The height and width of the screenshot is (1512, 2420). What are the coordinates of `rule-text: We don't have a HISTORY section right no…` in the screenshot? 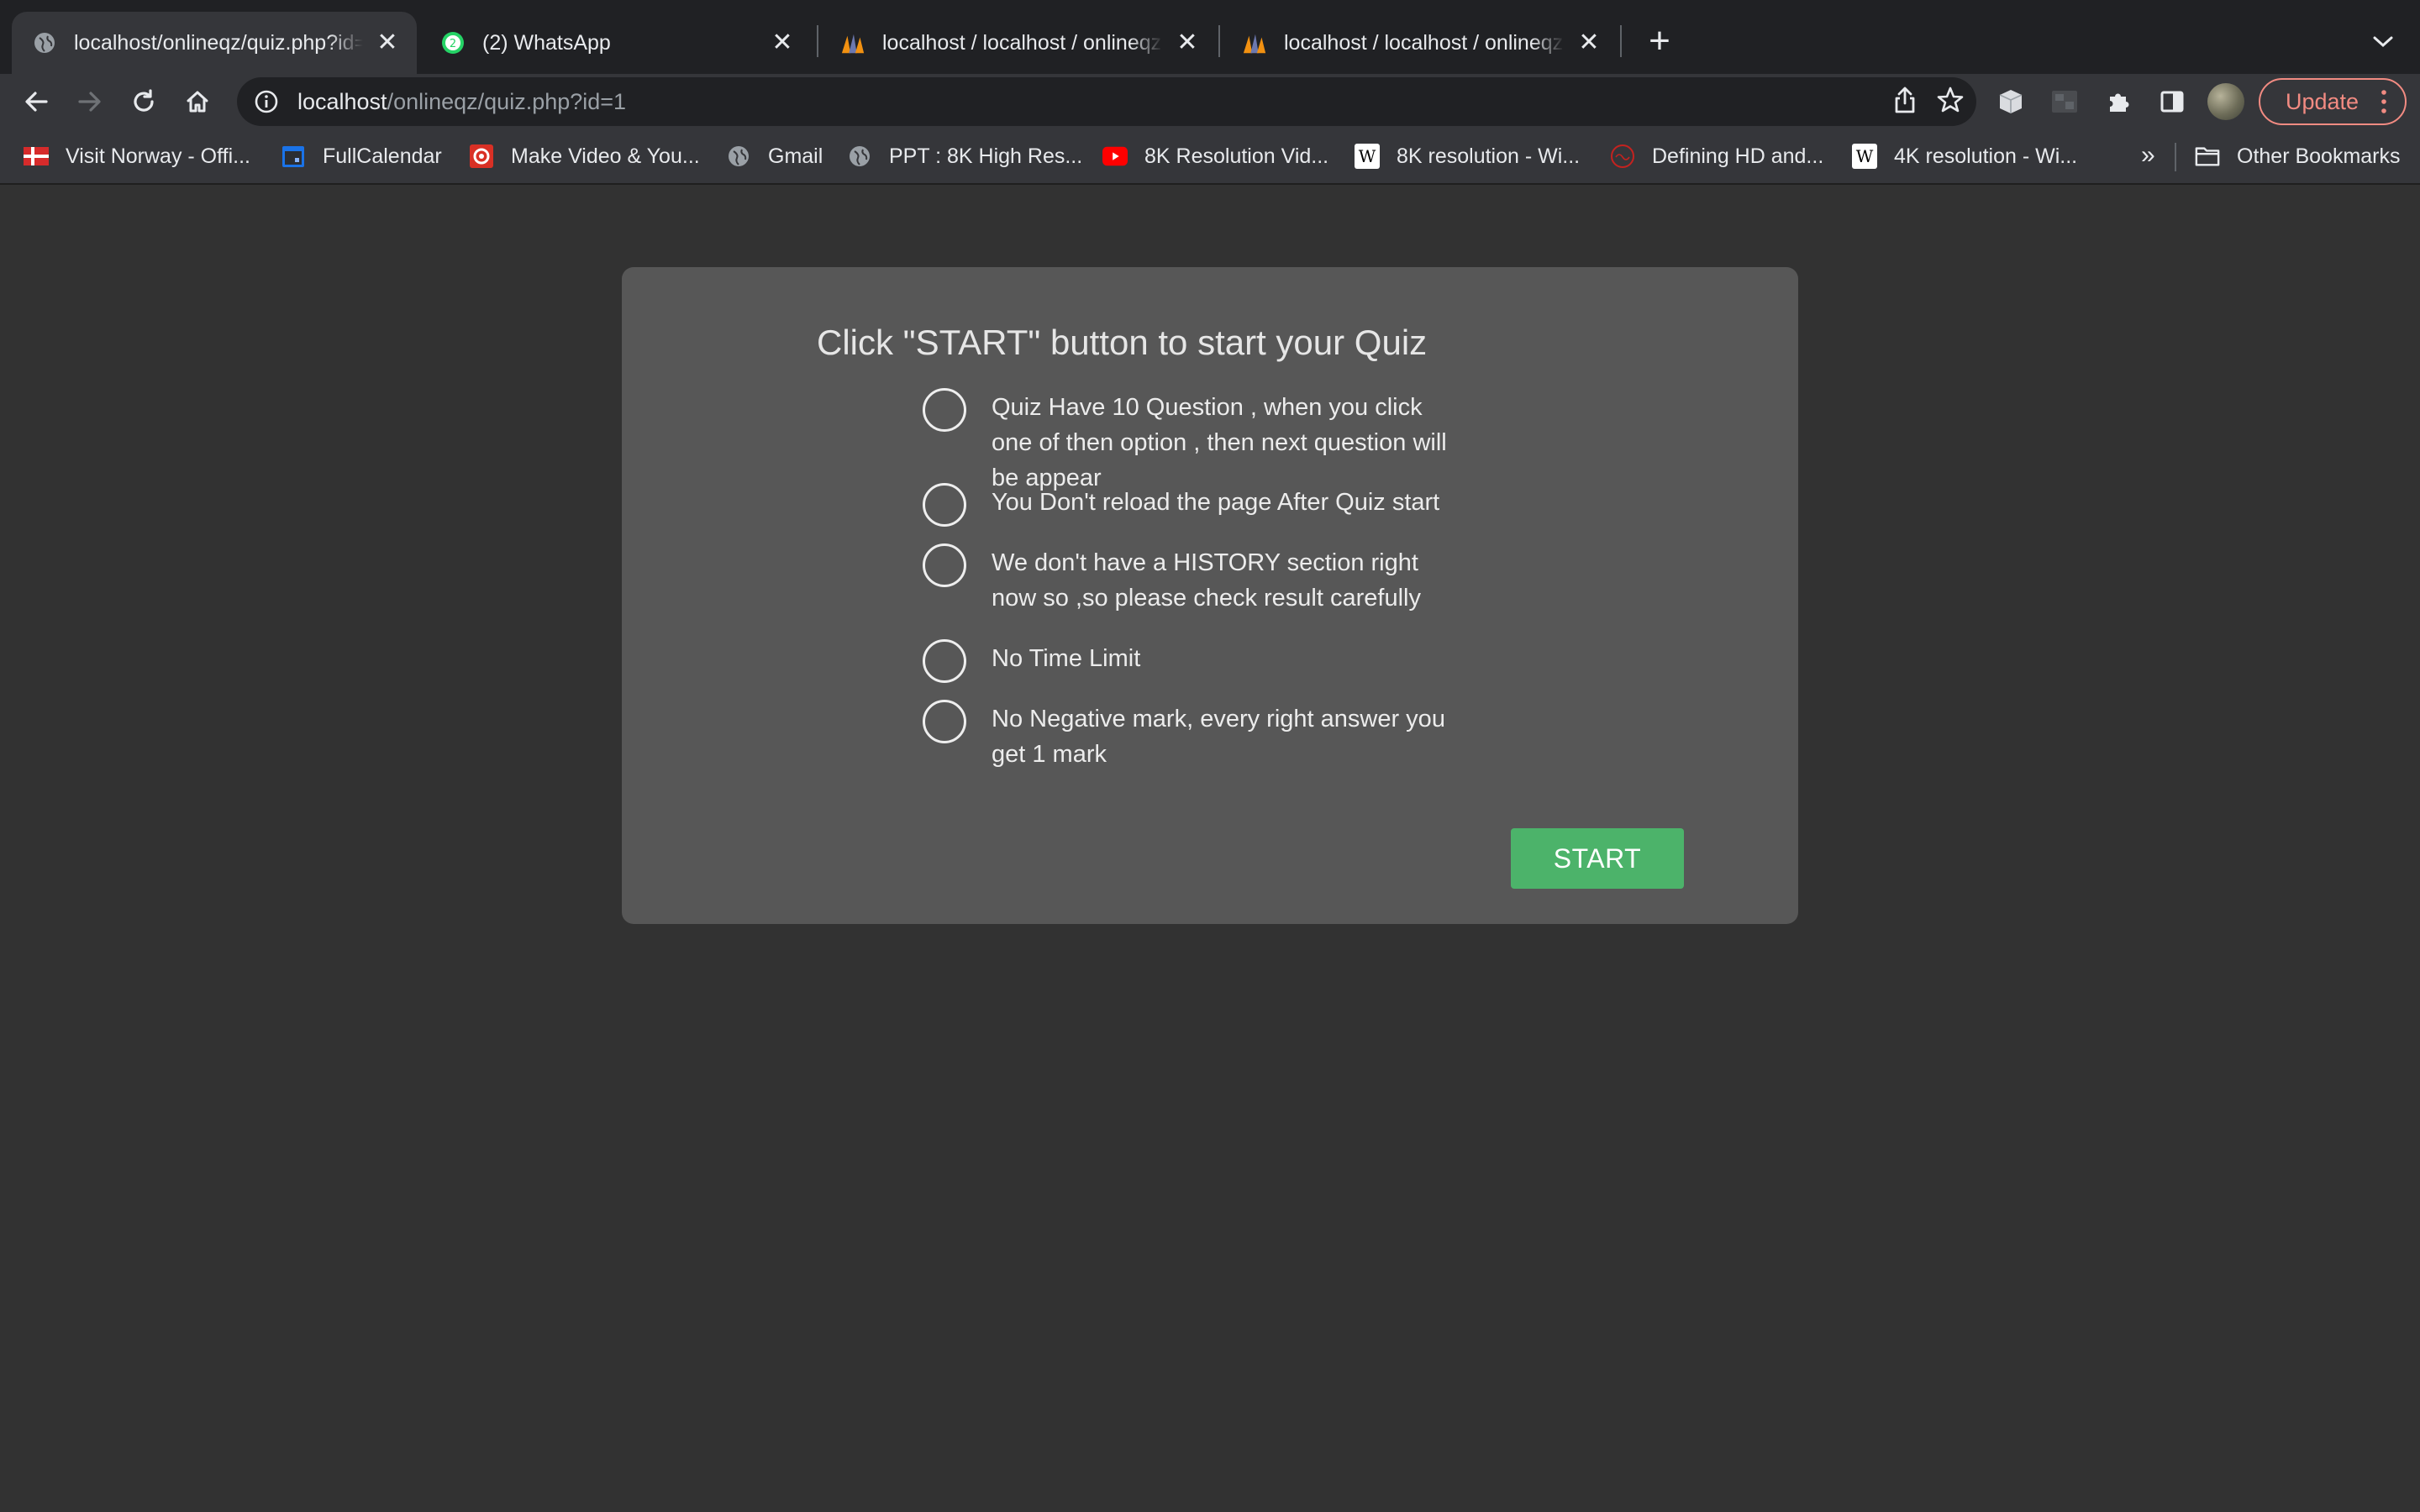 It's located at (1206, 580).